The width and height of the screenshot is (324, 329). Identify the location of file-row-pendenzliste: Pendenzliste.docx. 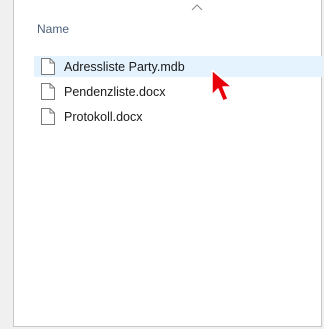
(178, 91).